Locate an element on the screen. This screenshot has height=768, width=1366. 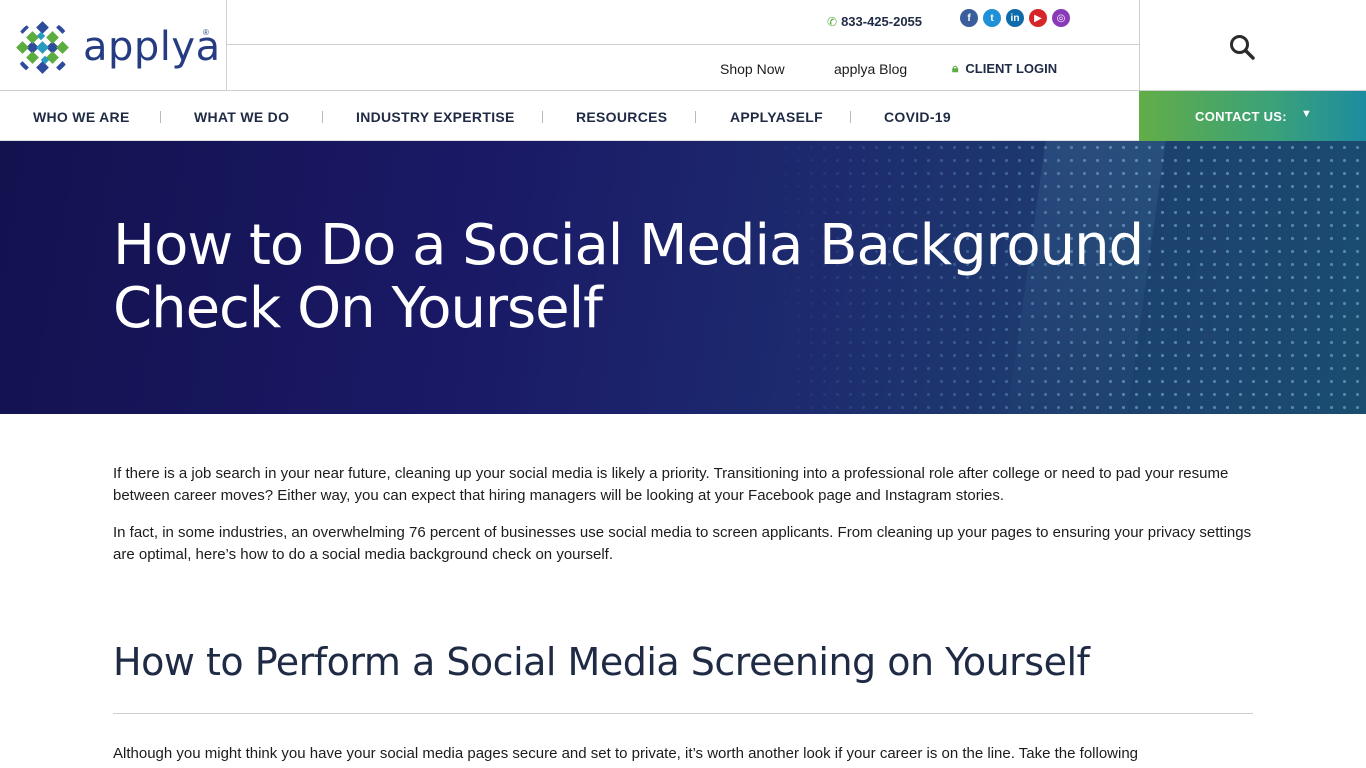
search-button is located at coordinates (1252, 45).